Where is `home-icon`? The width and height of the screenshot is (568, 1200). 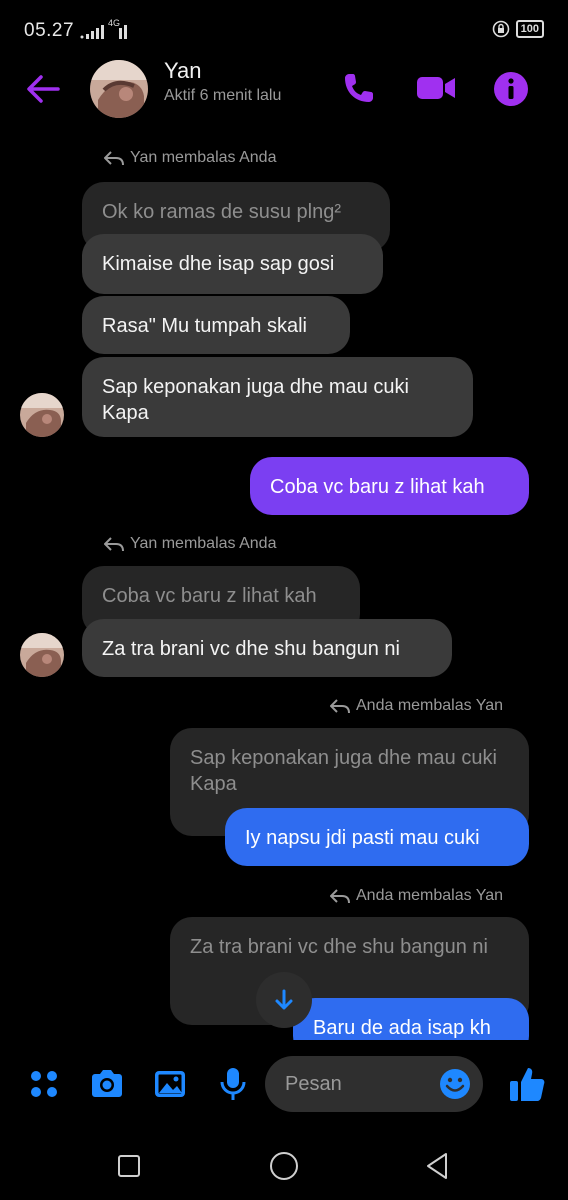 home-icon is located at coordinates (284, 1166).